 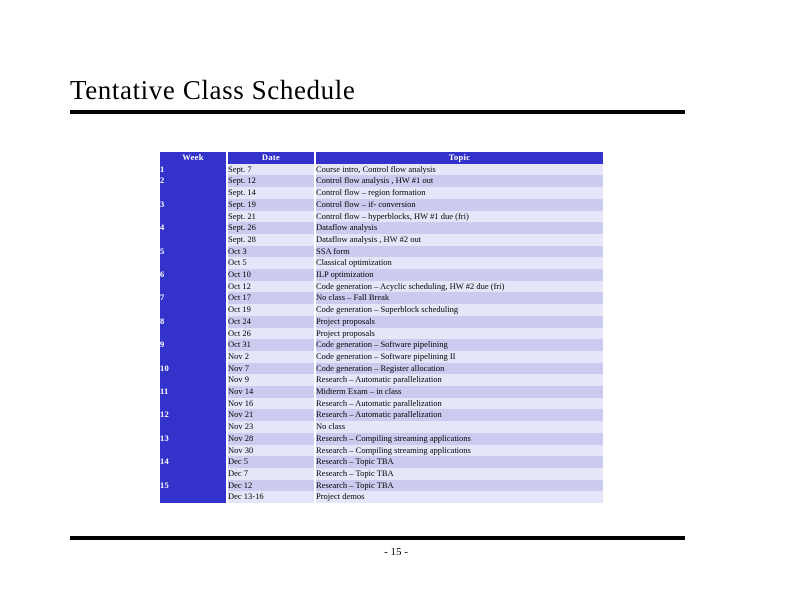 I want to click on table-row: 7 Oct 17 No class – Fall Break, so click(x=381, y=298).